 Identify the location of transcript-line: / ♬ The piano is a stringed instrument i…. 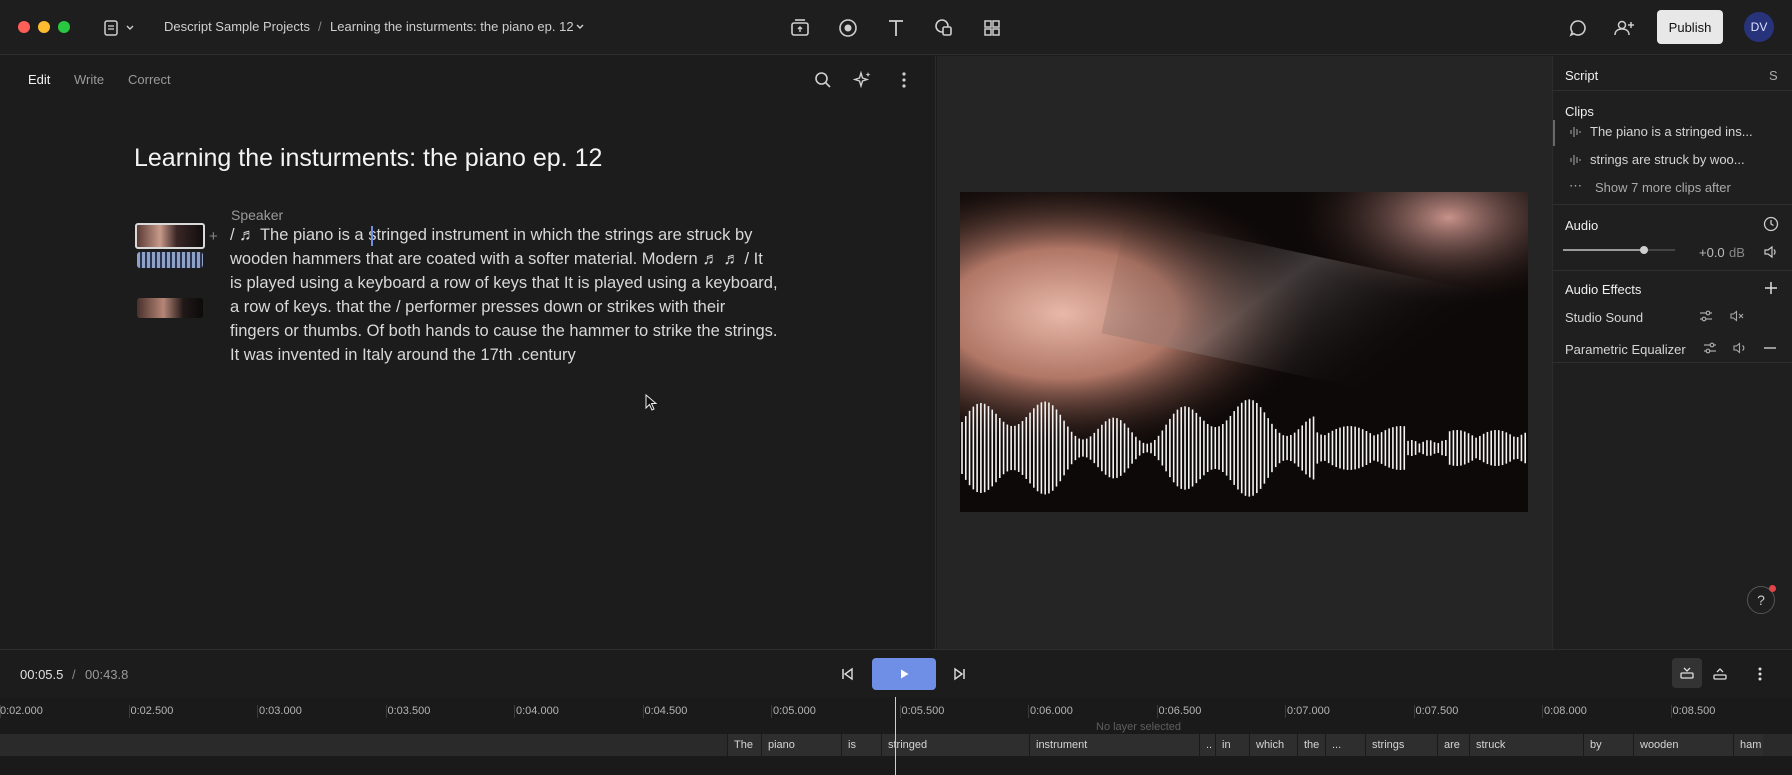
(491, 235).